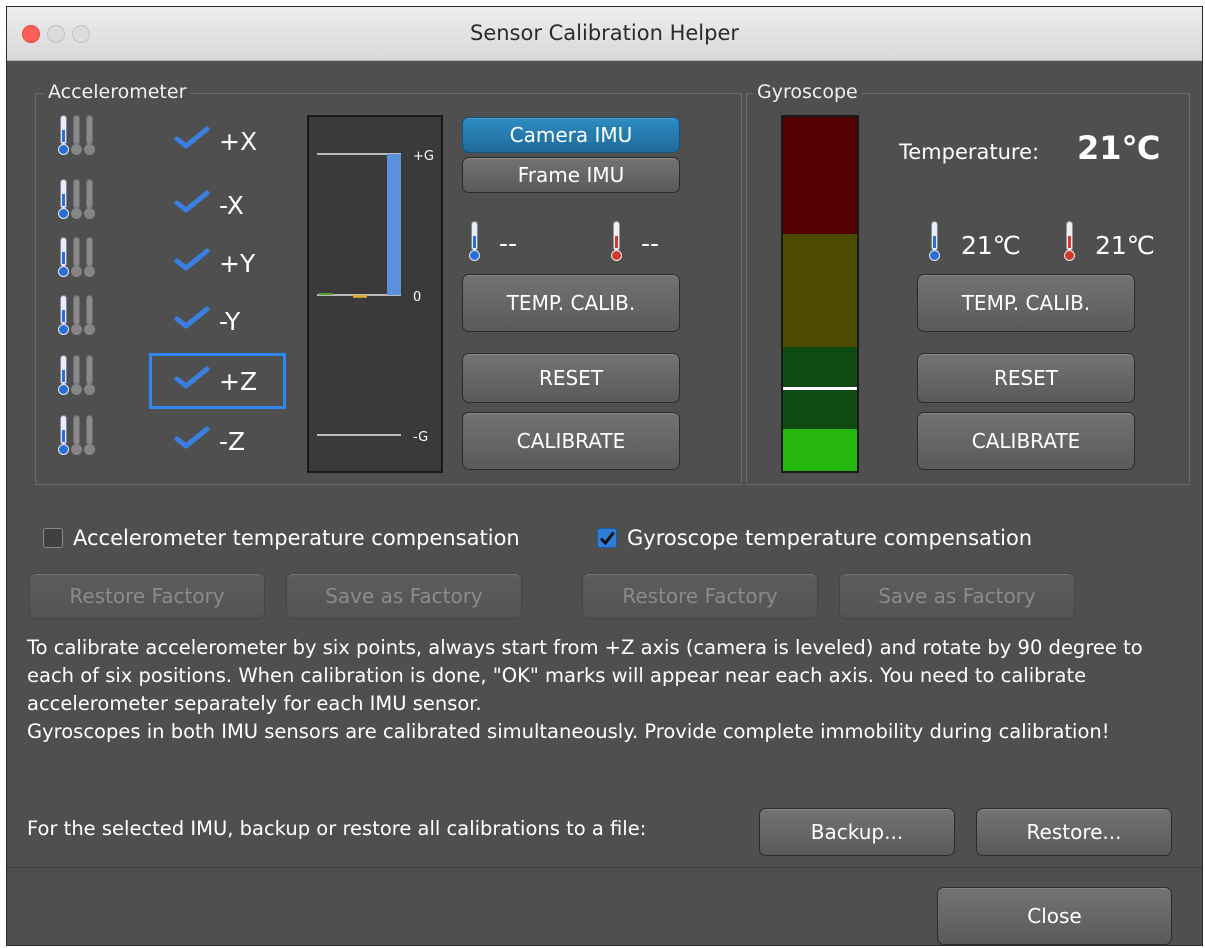 The height and width of the screenshot is (948, 1205). Describe the element at coordinates (417, 297) in the screenshot. I see `zero-label: 0` at that location.